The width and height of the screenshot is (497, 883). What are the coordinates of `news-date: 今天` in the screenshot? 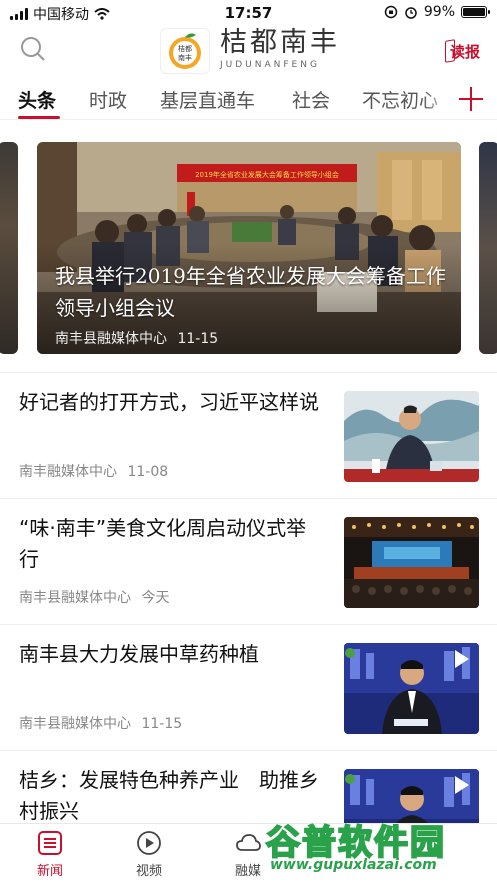 It's located at (155, 598).